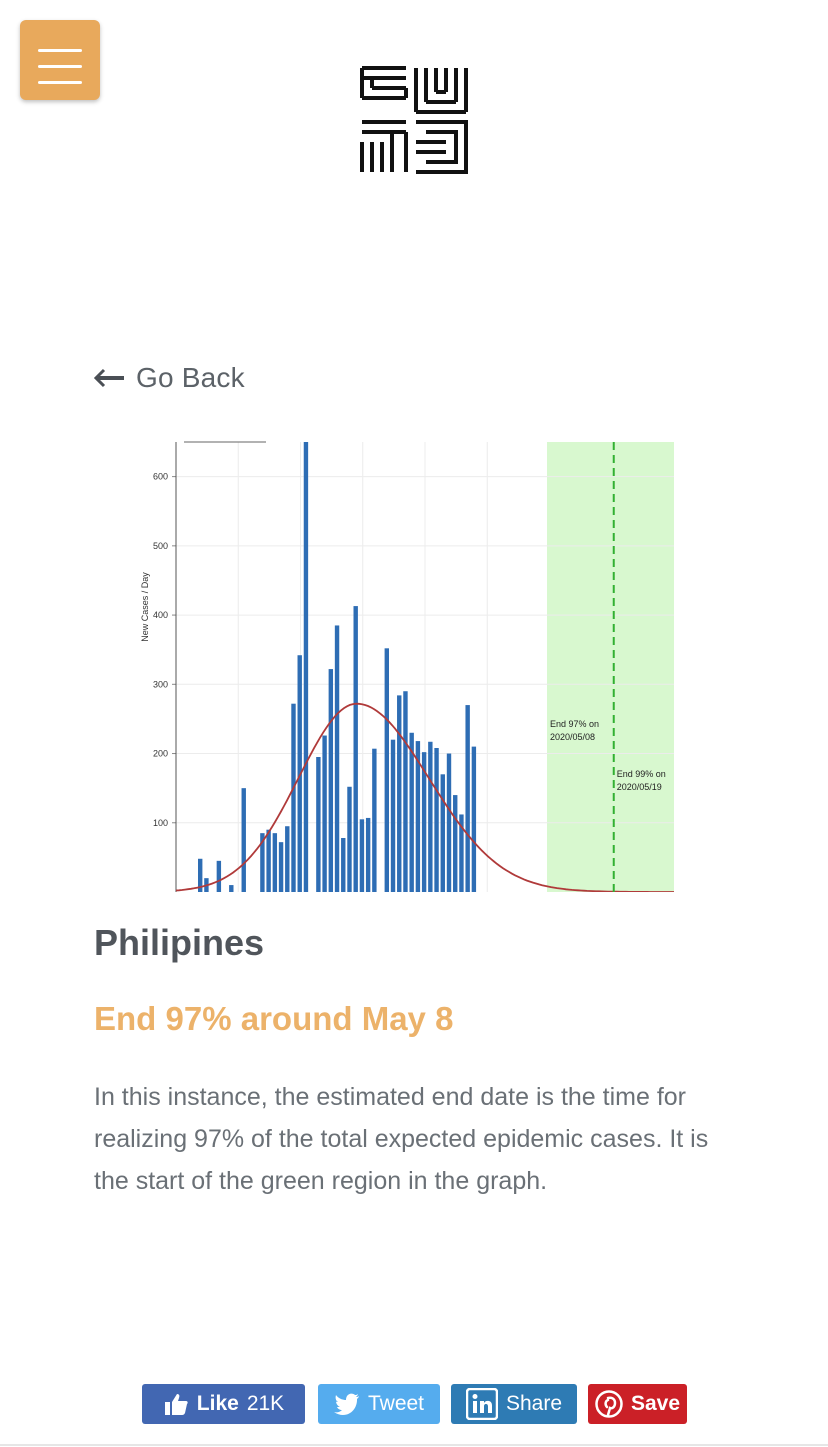  What do you see at coordinates (610, 667) in the screenshot?
I see `end-region` at bounding box center [610, 667].